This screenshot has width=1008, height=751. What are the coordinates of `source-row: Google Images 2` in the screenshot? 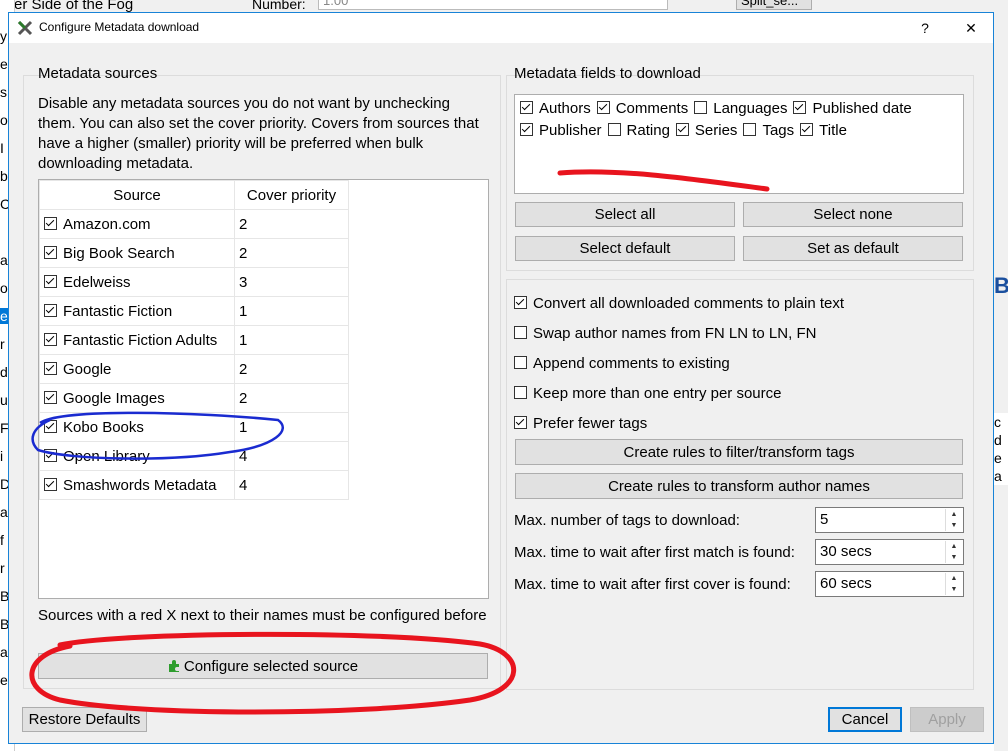 It's located at (194, 398).